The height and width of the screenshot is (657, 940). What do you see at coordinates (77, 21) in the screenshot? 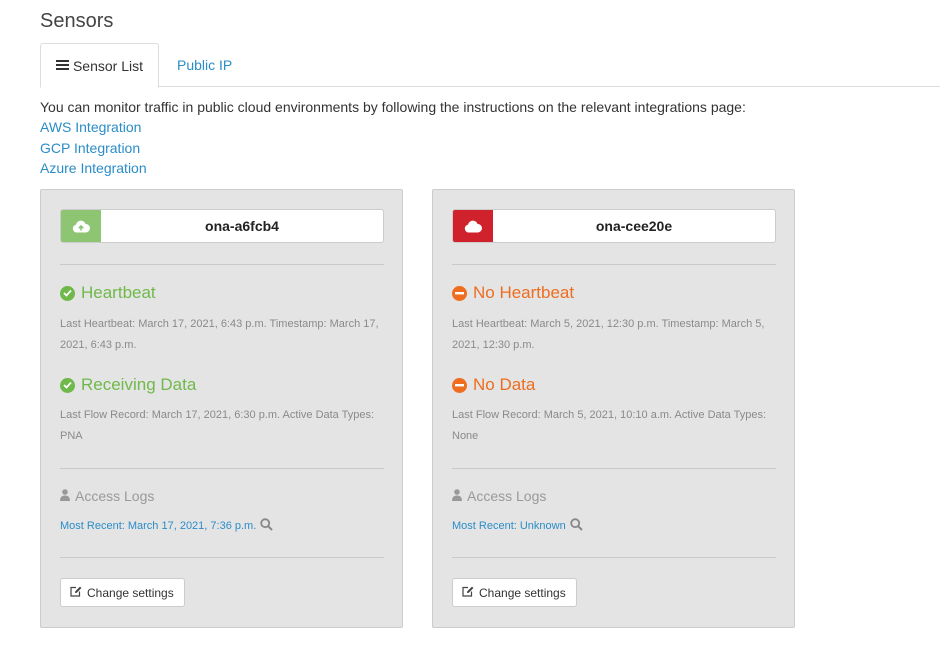
I see `page-title: Sensors` at bounding box center [77, 21].